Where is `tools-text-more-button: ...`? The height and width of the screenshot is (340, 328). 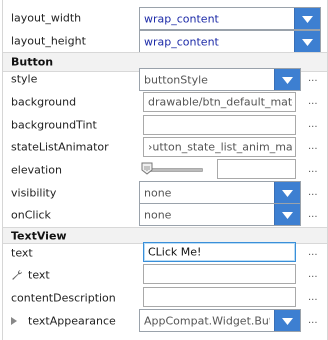 tools-text-more-button: ... is located at coordinates (313, 273).